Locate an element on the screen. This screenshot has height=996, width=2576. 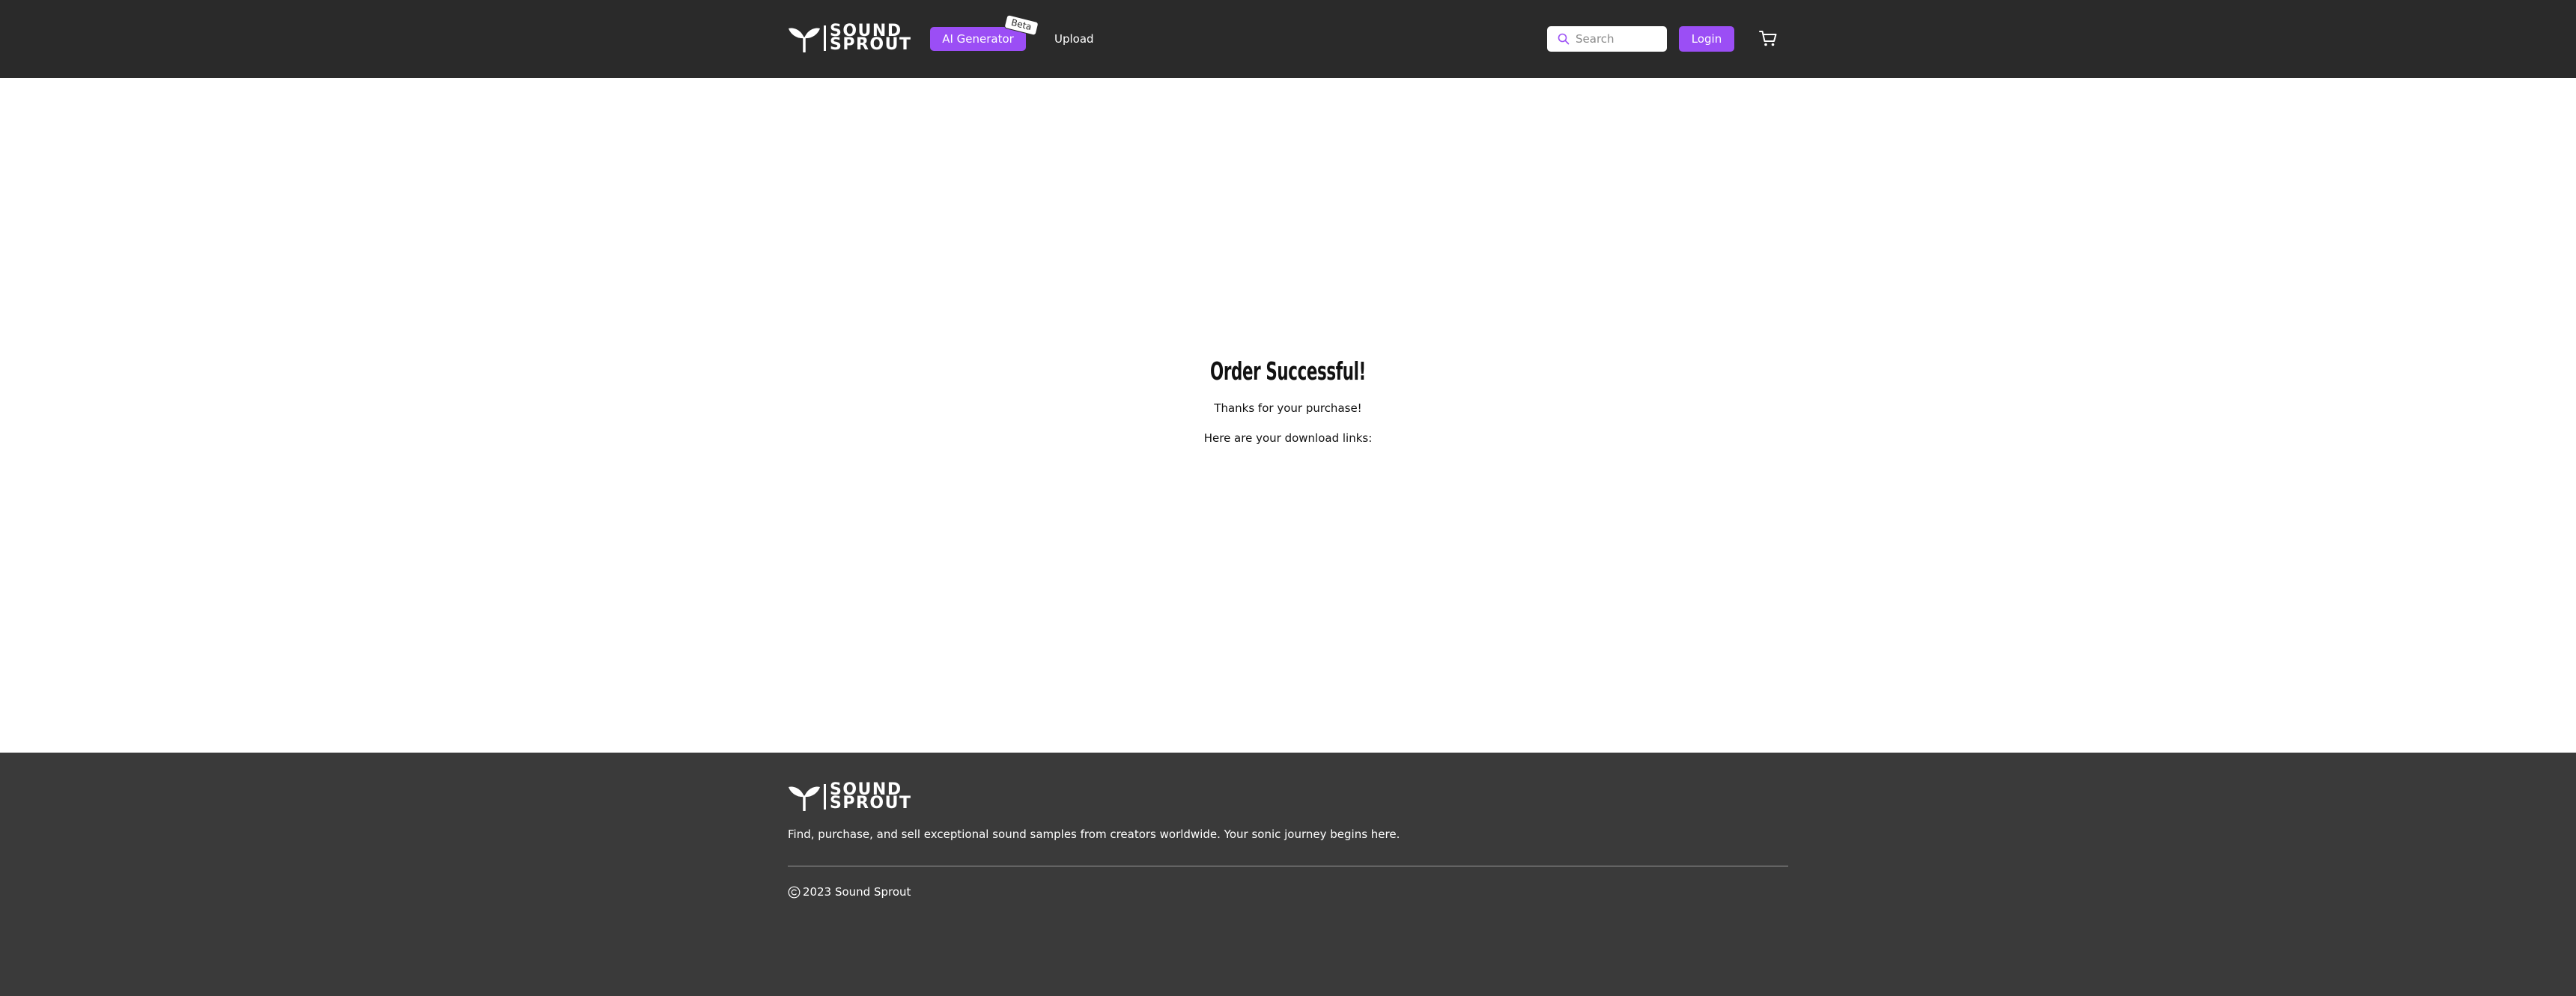
copyright: 2023 Sound Sprout is located at coordinates (849, 892).